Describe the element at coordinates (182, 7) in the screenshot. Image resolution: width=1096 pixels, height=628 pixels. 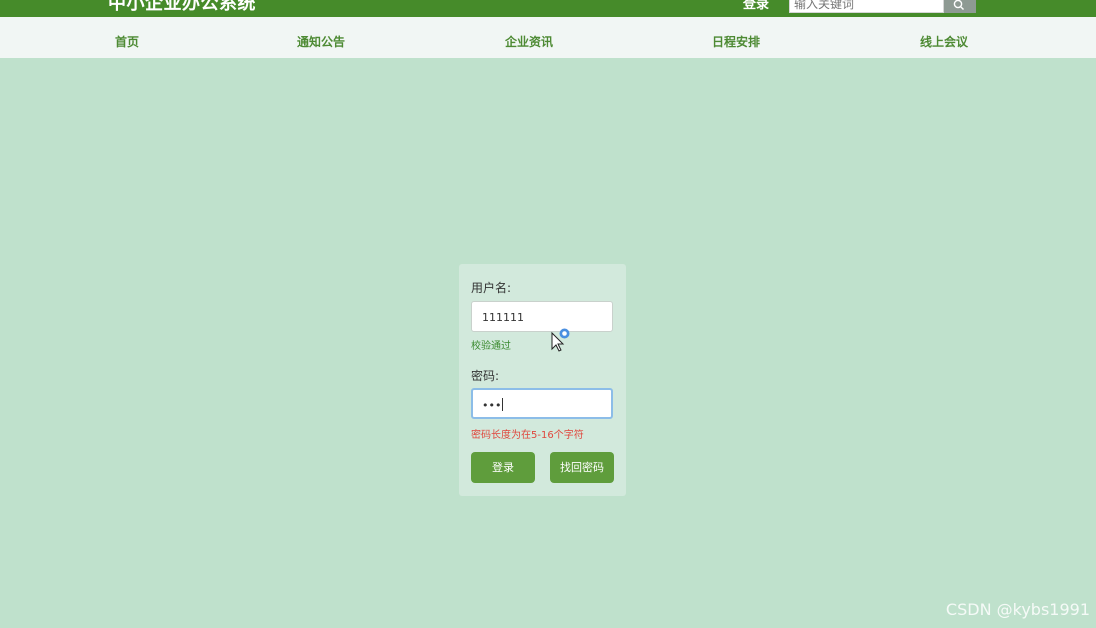
I see `site-brand: 中小企业办公系统` at that location.